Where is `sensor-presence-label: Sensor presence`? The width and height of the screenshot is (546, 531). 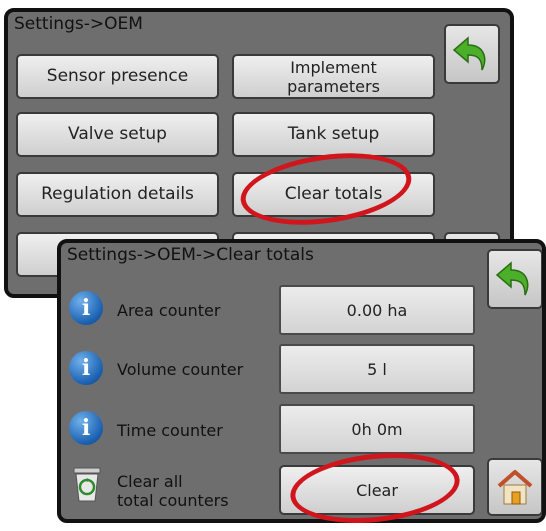
sensor-presence-label: Sensor presence is located at coordinates (117, 76).